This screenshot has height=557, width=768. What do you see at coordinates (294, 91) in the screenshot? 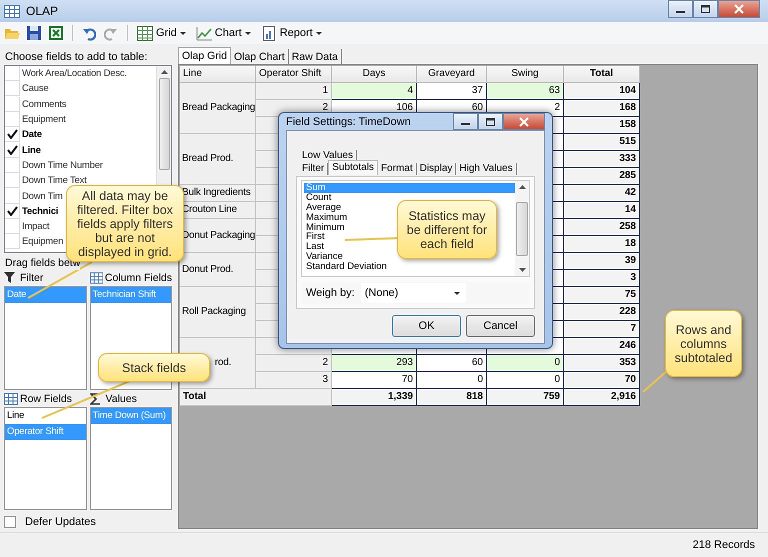
I see `row-header: 1` at bounding box center [294, 91].